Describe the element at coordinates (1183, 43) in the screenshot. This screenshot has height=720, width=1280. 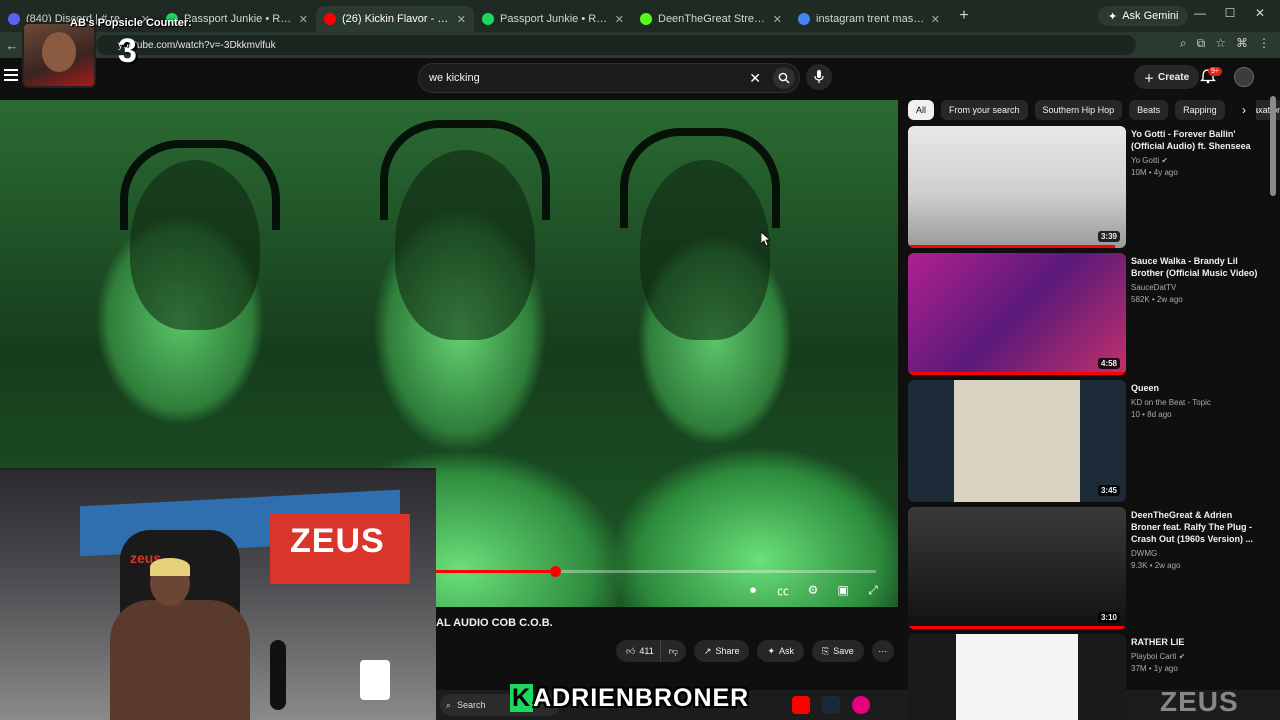
I see `zoom-icon: ⌕` at that location.